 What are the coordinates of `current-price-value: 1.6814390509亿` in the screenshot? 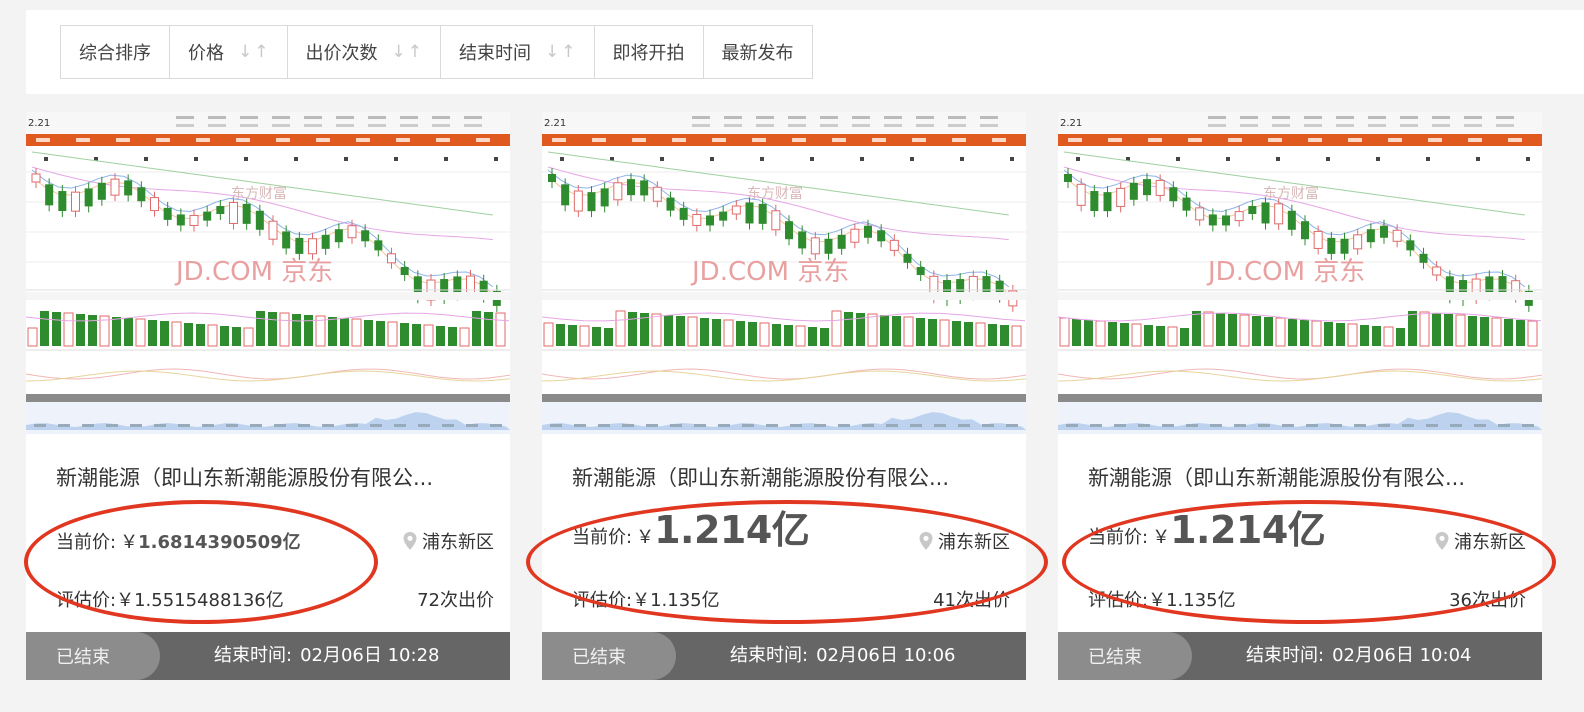 It's located at (219, 542).